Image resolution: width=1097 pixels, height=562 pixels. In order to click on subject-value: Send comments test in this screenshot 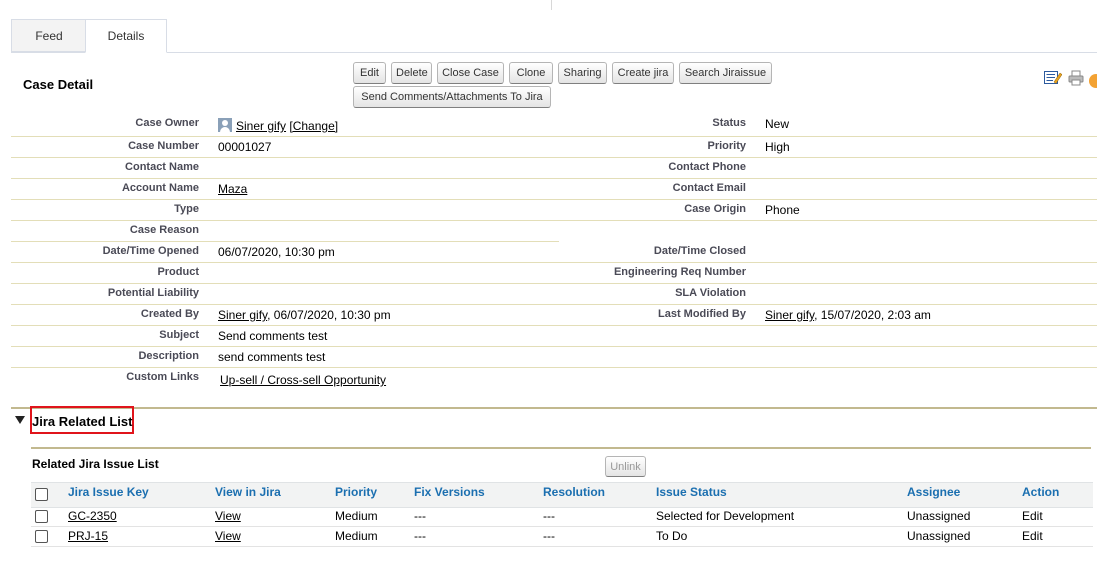, I will do `click(273, 336)`.